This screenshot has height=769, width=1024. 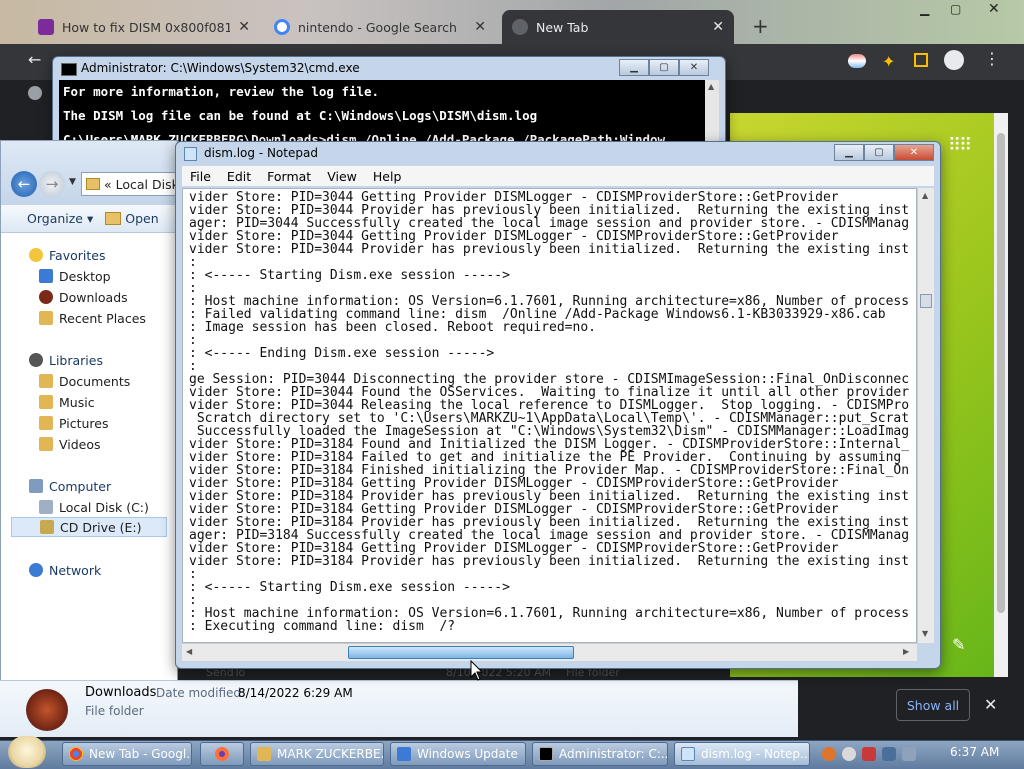 I want to click on nav-recent-places: Recent Places, so click(x=92, y=318).